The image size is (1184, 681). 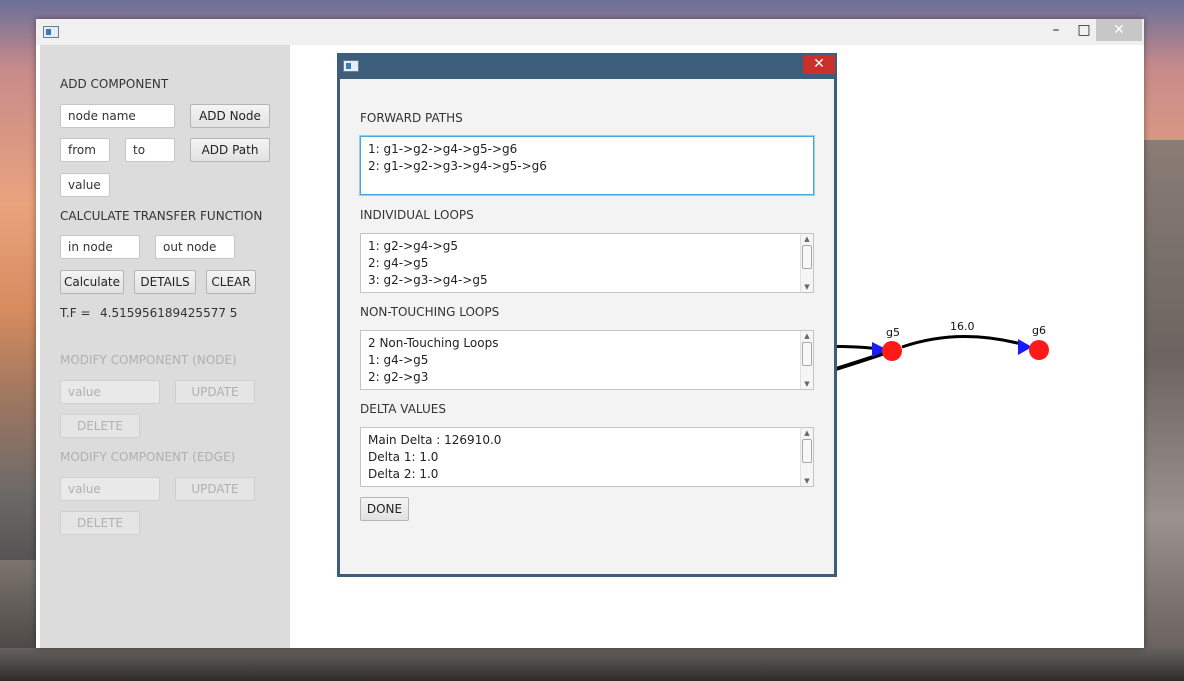 I want to click on close-button: ✕, so click(x=1119, y=30).